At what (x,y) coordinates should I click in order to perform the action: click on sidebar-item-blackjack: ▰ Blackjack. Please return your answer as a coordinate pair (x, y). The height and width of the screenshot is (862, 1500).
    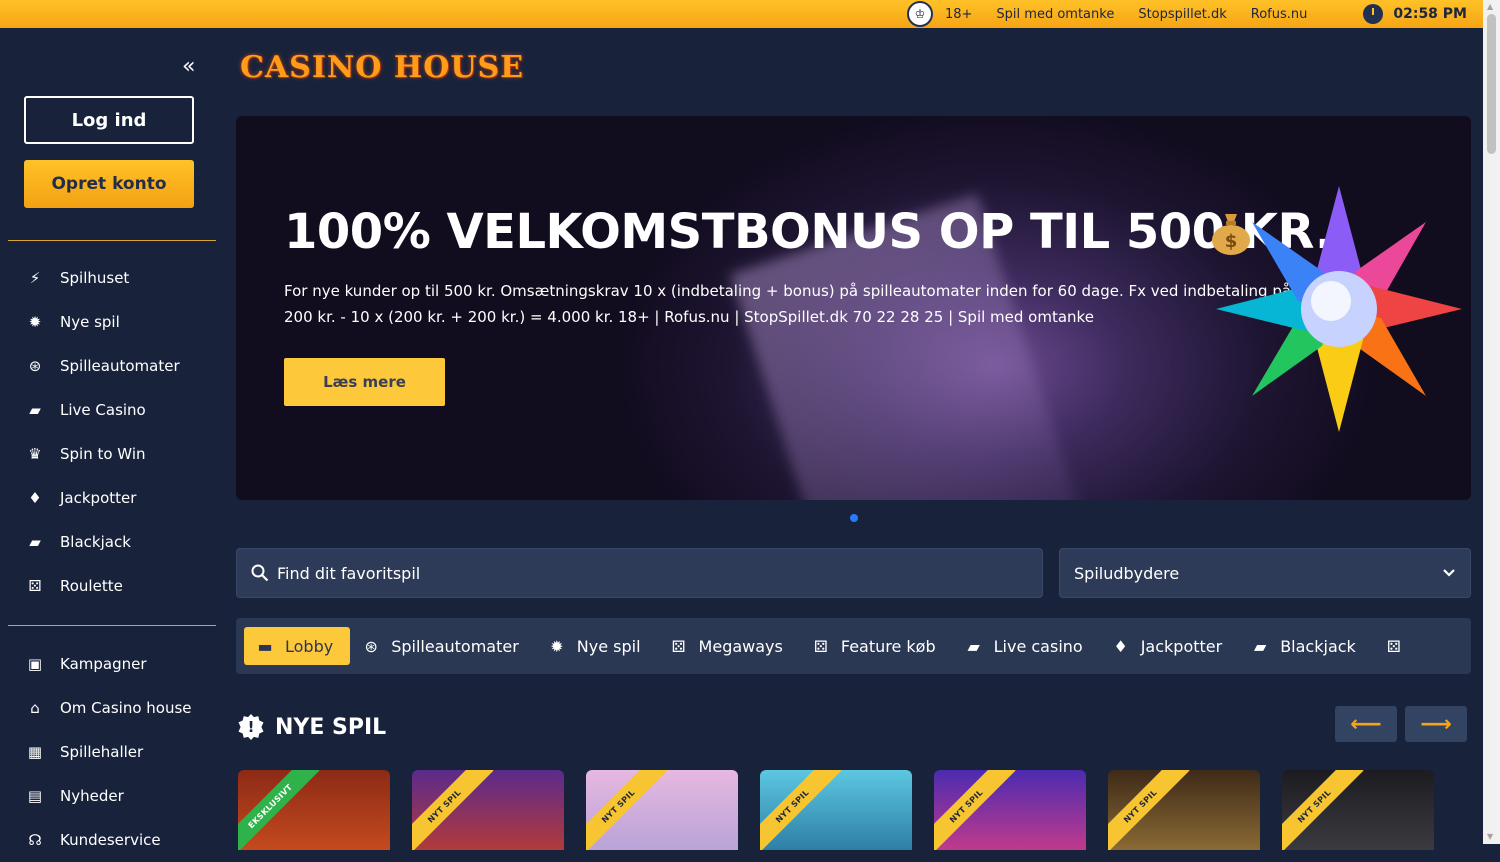
    Looking at the image, I should click on (112, 542).